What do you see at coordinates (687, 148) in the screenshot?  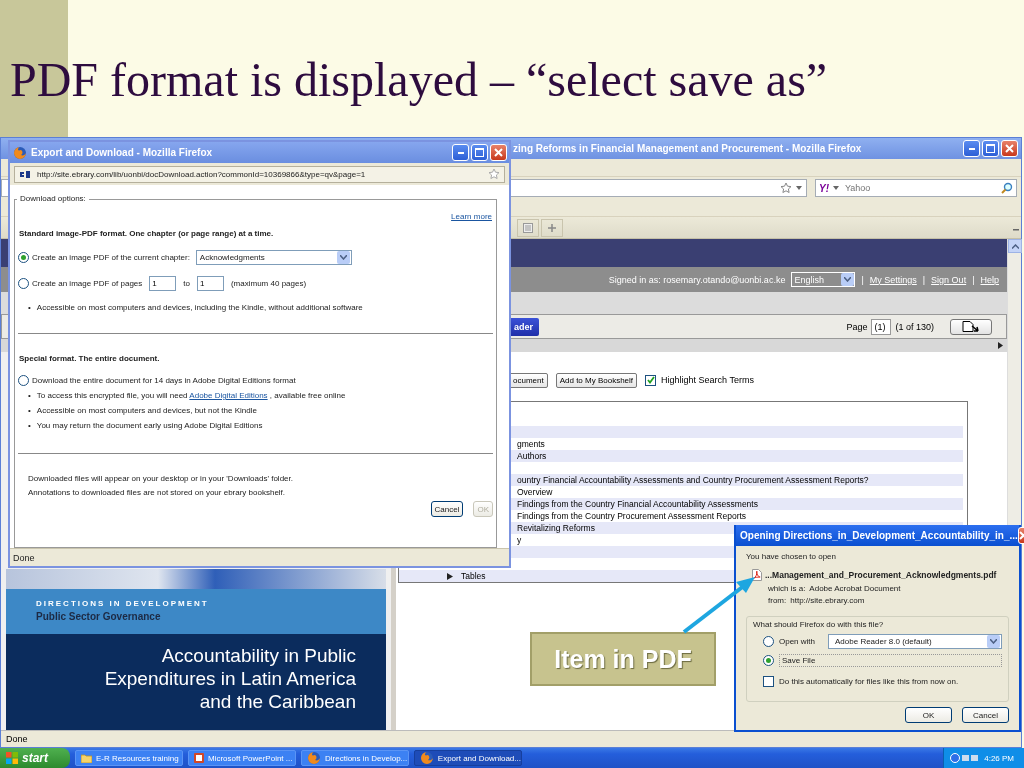 I see `window-title: zing Reforms in Financial Management and Procurement - Mozilla Firefox` at bounding box center [687, 148].